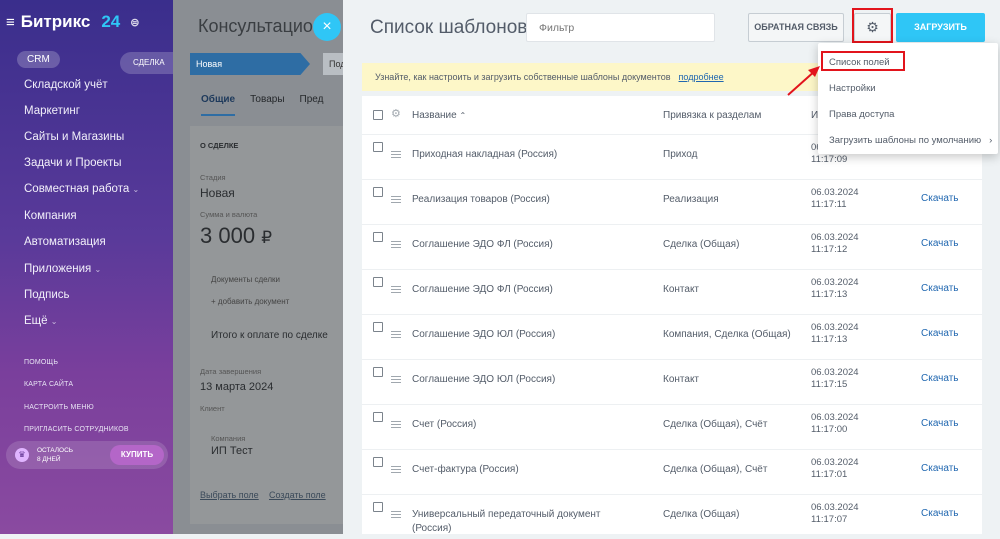  I want to click on page-title: Список шаблонов, so click(449, 27).